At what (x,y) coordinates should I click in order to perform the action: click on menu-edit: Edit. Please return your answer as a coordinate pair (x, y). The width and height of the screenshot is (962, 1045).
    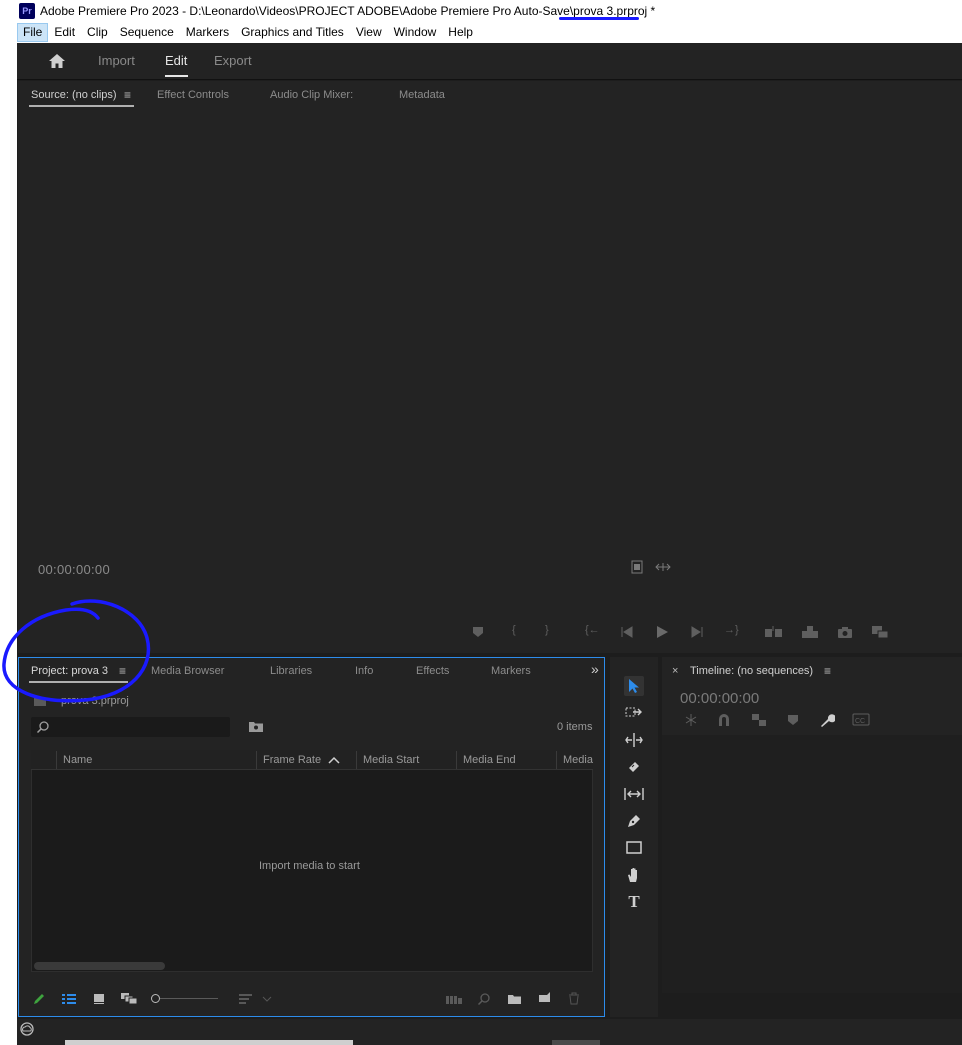
    Looking at the image, I should click on (64, 32).